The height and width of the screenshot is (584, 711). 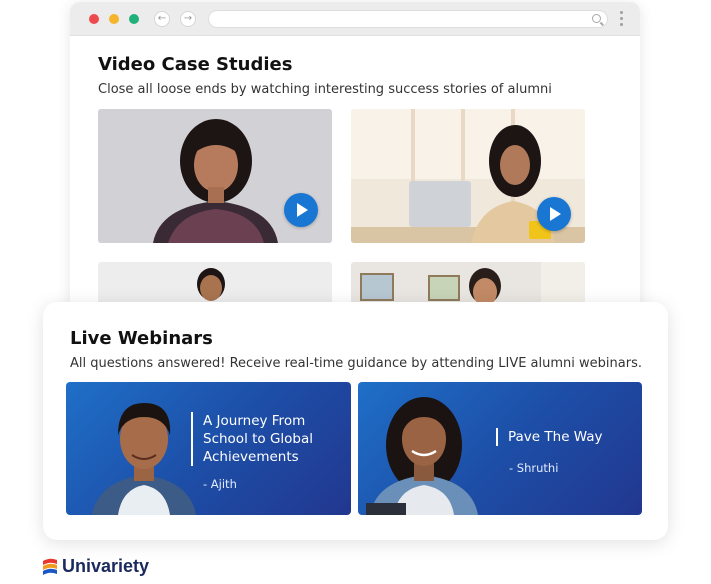 What do you see at coordinates (549, 437) in the screenshot?
I see `webinar-title: Pave The Way` at bounding box center [549, 437].